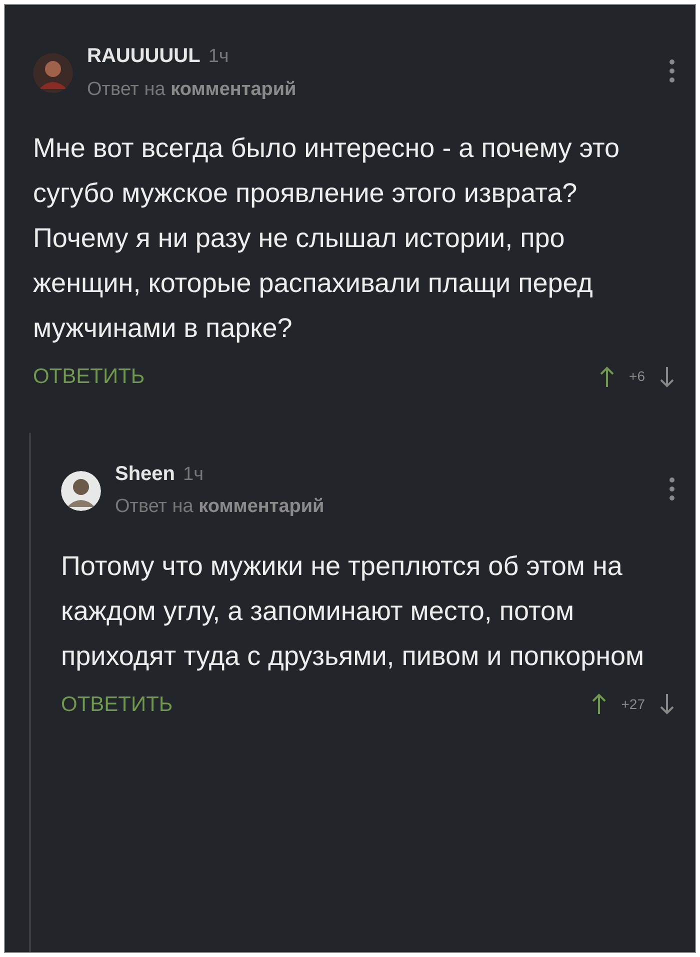 This screenshot has width=700, height=957. What do you see at coordinates (145, 473) in the screenshot?
I see `author-name: Sheen` at bounding box center [145, 473].